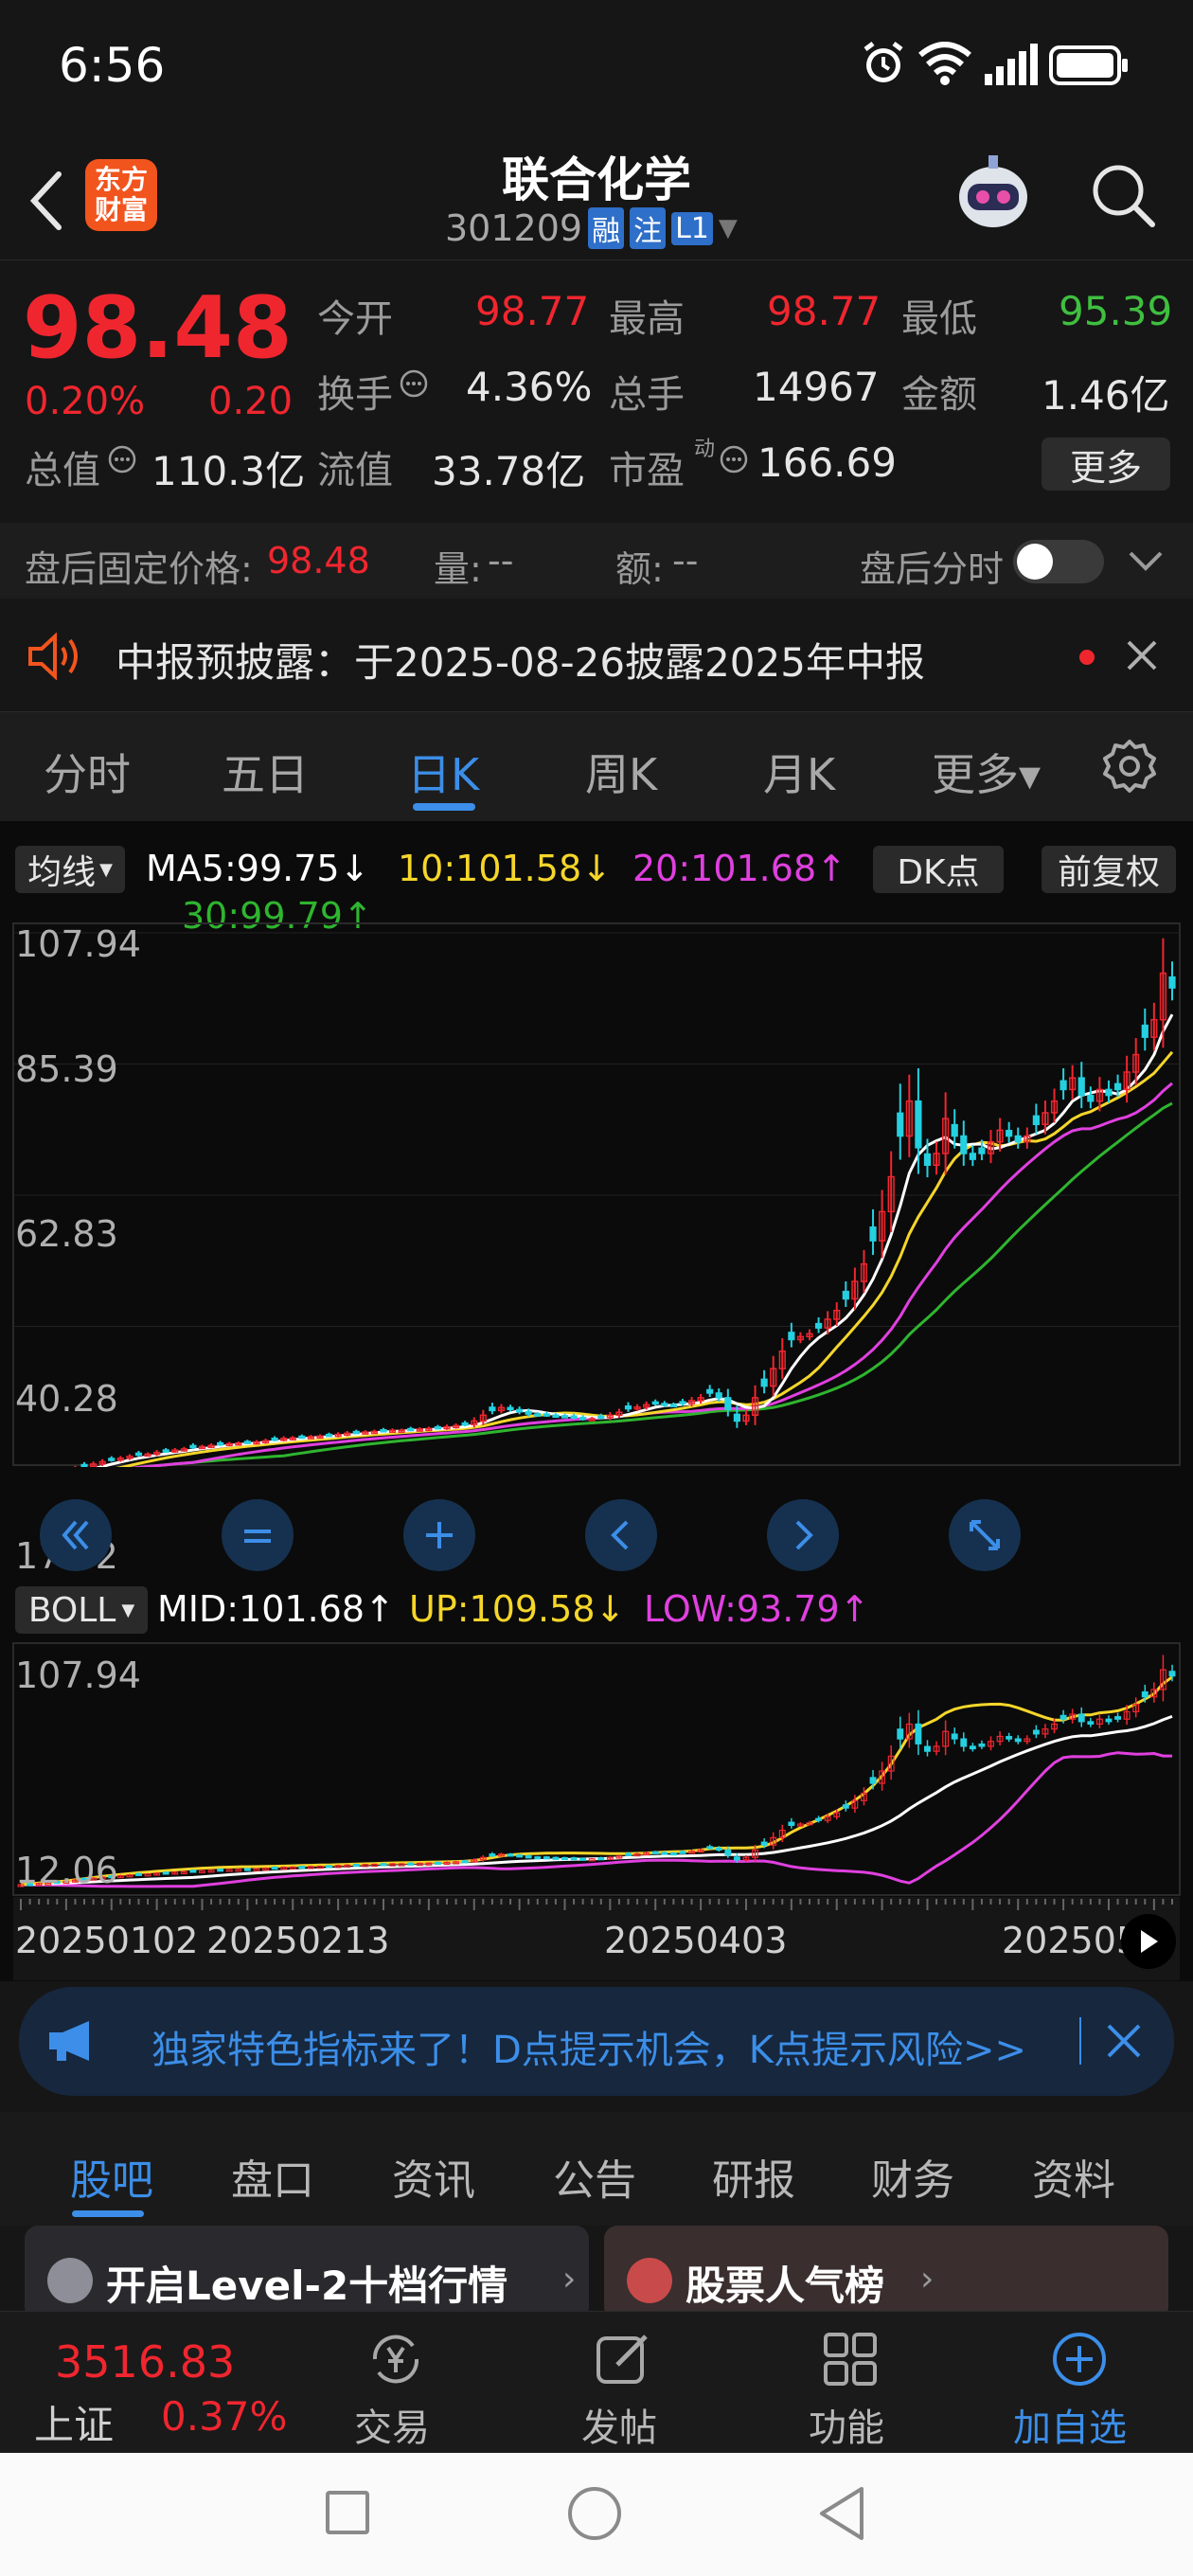 This screenshot has height=2576, width=1193. Describe the element at coordinates (1123, 195) in the screenshot. I see `search-icon` at that location.